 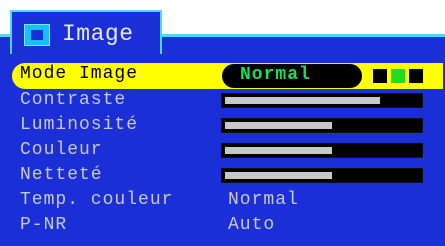 I want to click on selection-highlight: Mode Image Normal, so click(x=227, y=76).